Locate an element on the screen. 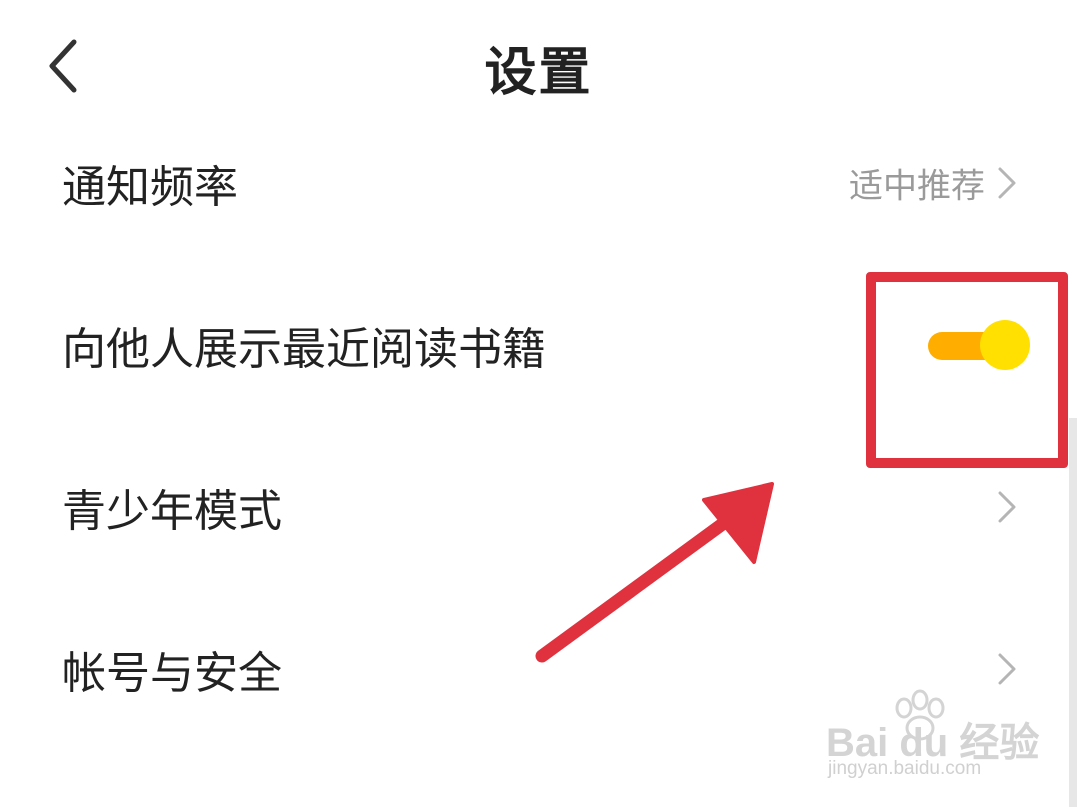 This screenshot has height=807, width=1077. scroll-edge is located at coordinates (1073, 612).